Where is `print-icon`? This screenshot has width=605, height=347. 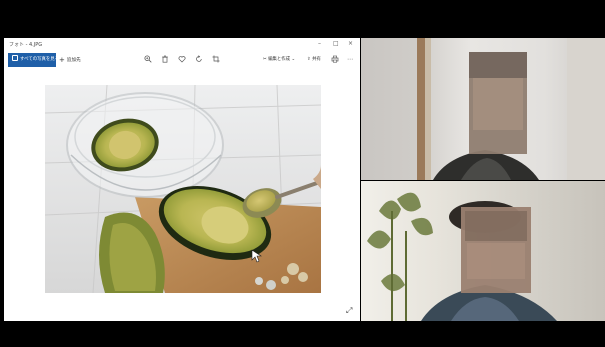 print-icon is located at coordinates (335, 60).